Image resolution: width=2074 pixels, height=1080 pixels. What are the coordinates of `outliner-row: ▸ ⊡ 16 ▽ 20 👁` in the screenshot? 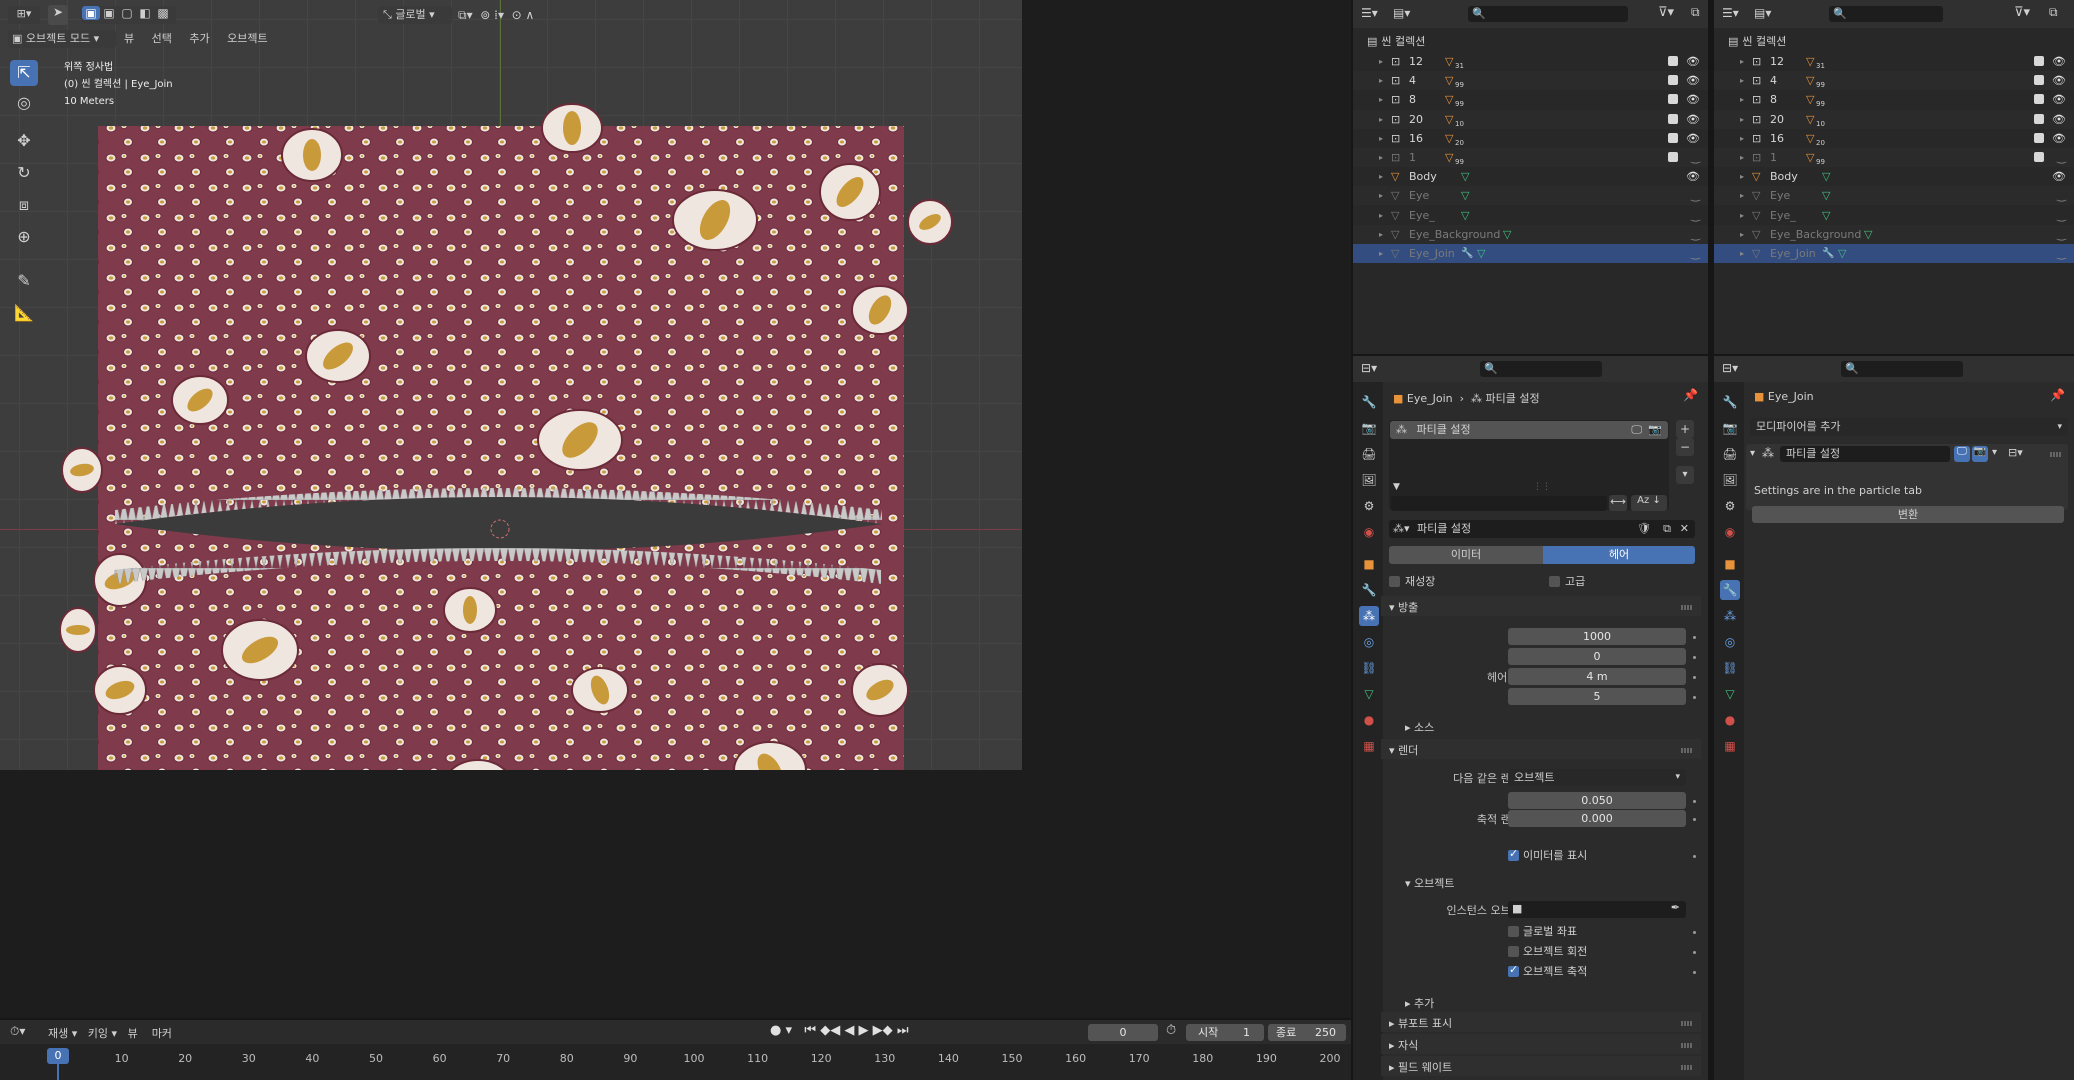 It's located at (1530, 138).